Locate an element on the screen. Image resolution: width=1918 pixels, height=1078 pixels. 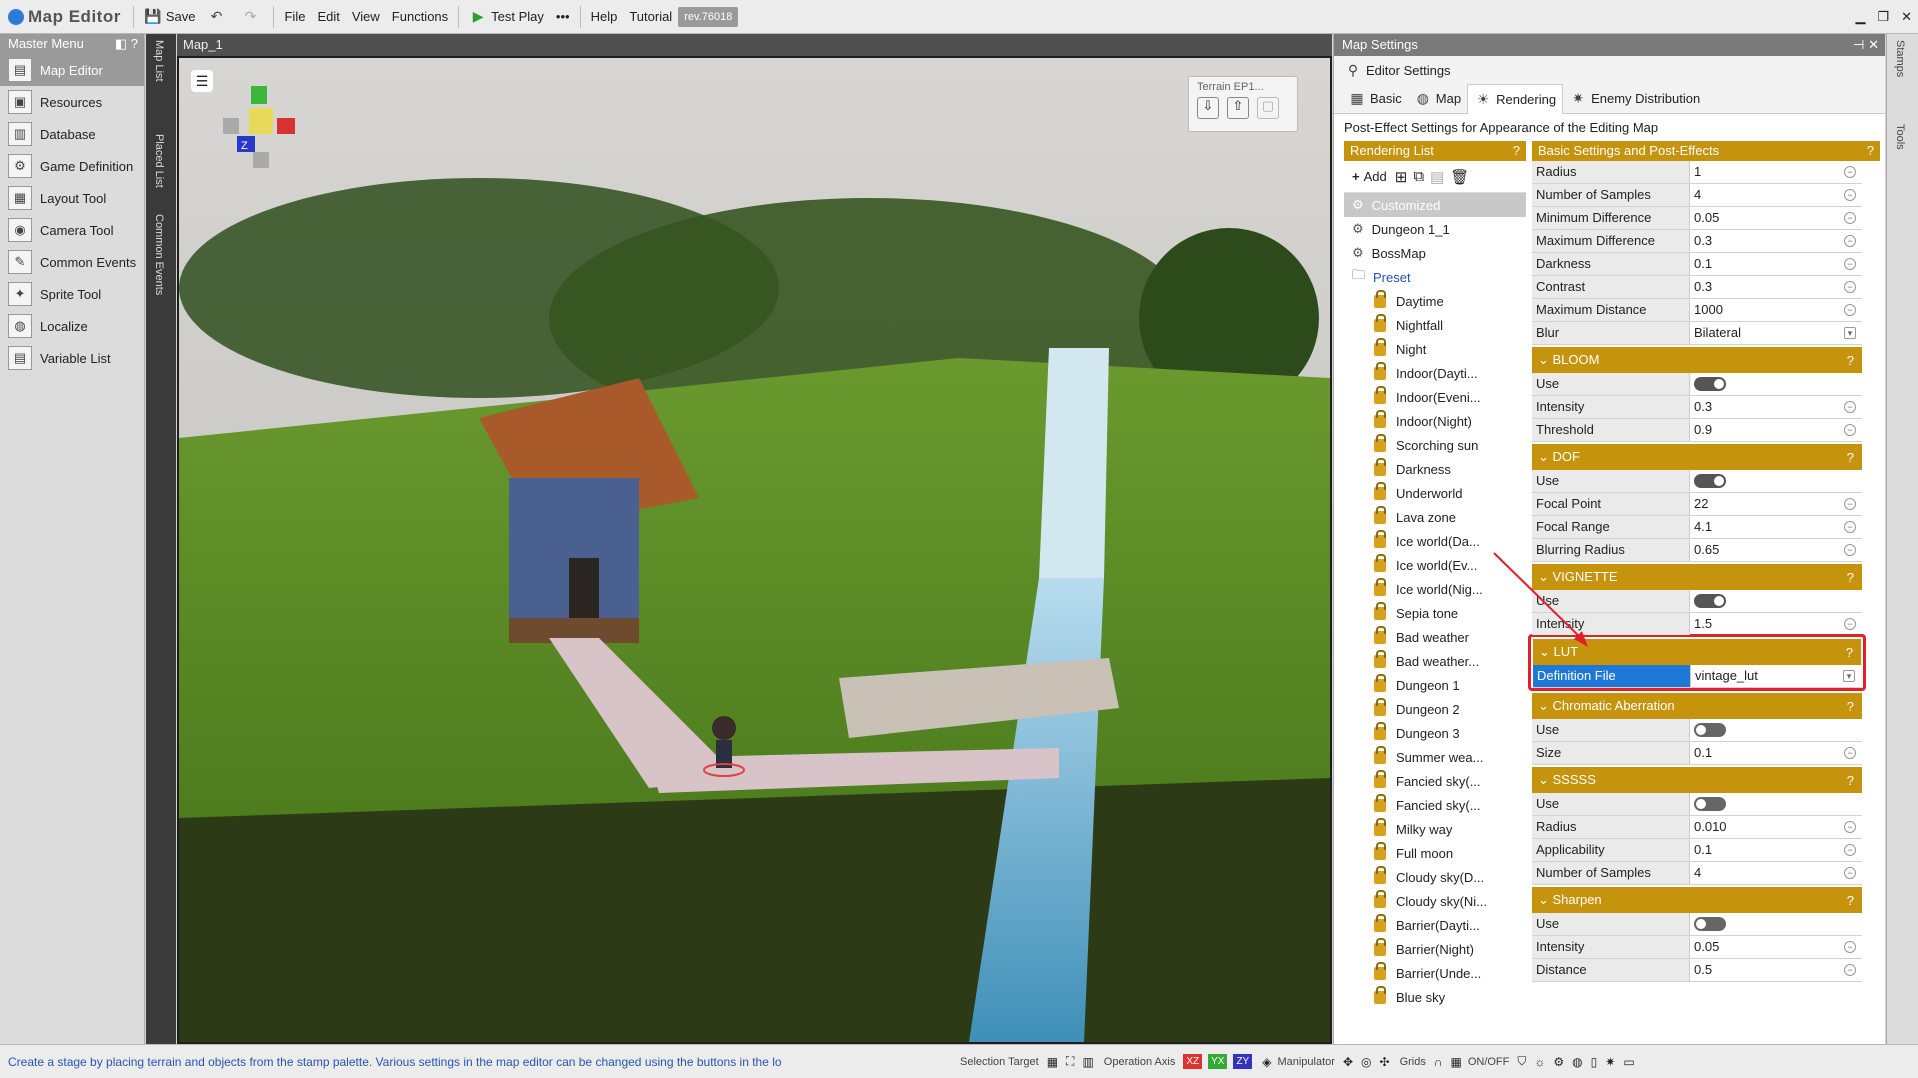
redo-button: ↷ is located at coordinates (252, 17).